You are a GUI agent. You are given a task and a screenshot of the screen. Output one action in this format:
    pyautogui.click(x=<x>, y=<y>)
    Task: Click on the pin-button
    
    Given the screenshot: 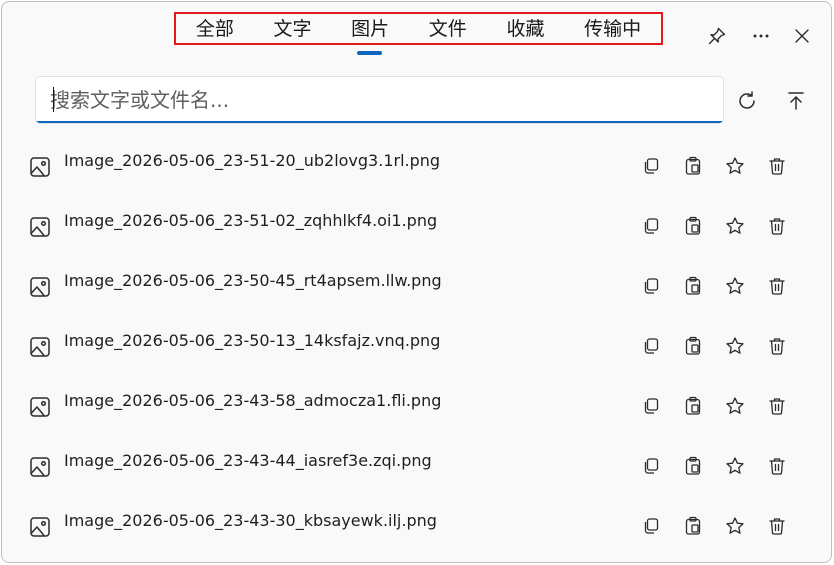 What is the action you would take?
    pyautogui.click(x=717, y=36)
    